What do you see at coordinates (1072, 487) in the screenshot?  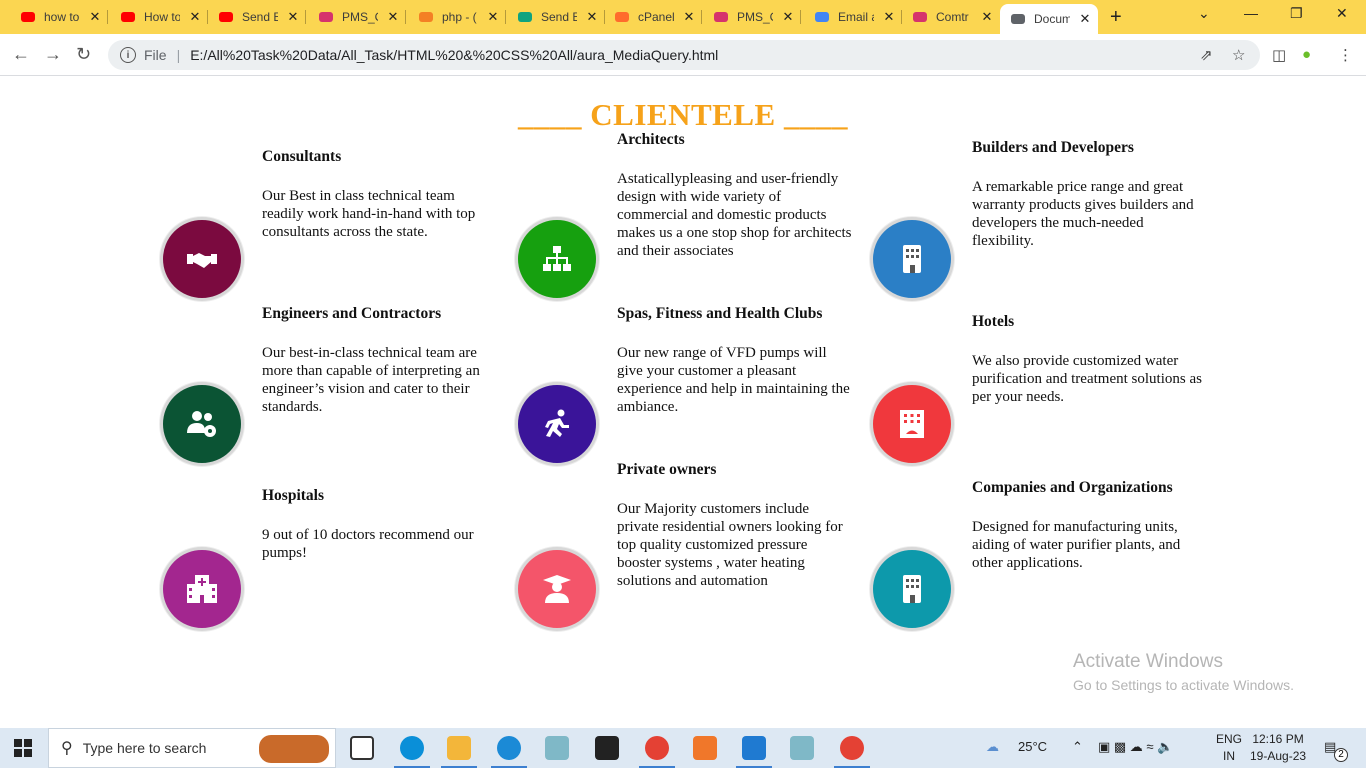 I see `client-title: Companies and Organizations` at bounding box center [1072, 487].